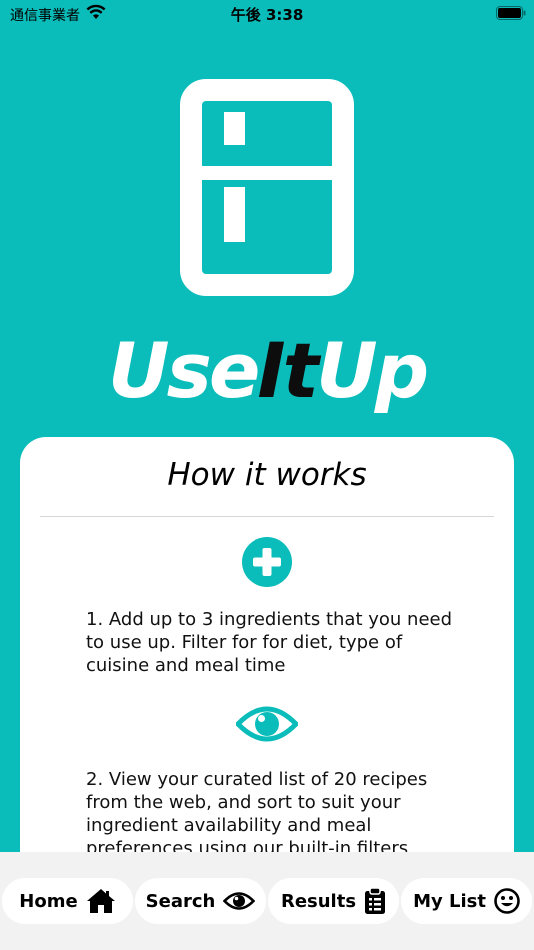 This screenshot has height=950, width=534. I want to click on tab-home-label: Home, so click(48, 901).